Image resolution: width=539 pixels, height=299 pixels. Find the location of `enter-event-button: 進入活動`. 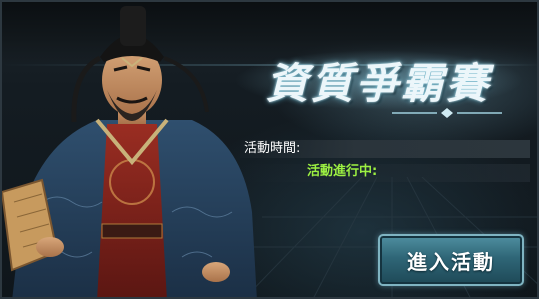

enter-event-button: 進入活動 is located at coordinates (451, 260).